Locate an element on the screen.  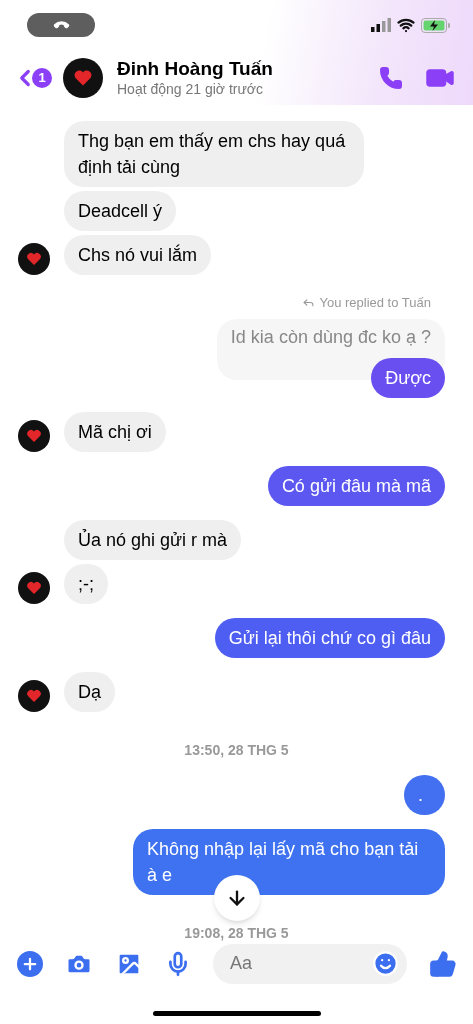
add-button is located at coordinates (30, 963).